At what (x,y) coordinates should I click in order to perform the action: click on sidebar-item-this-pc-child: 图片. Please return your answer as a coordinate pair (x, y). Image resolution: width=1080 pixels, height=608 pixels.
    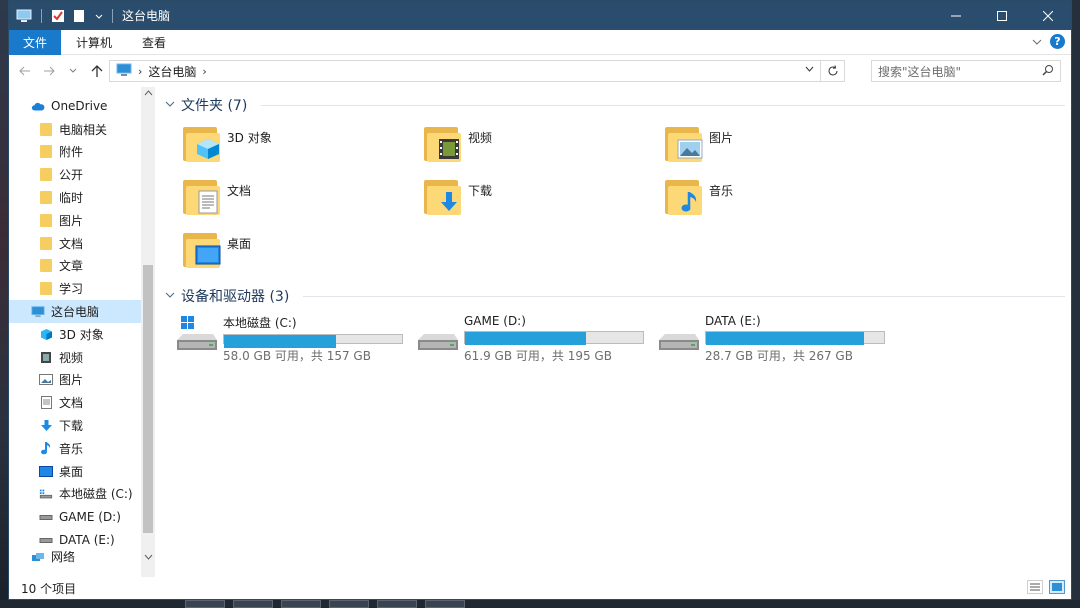
    Looking at the image, I should click on (82, 380).